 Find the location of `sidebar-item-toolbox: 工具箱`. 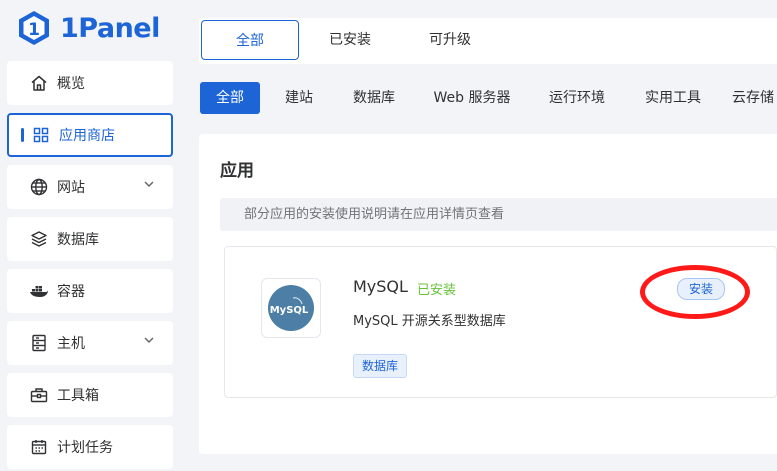

sidebar-item-toolbox: 工具箱 is located at coordinates (90, 395).